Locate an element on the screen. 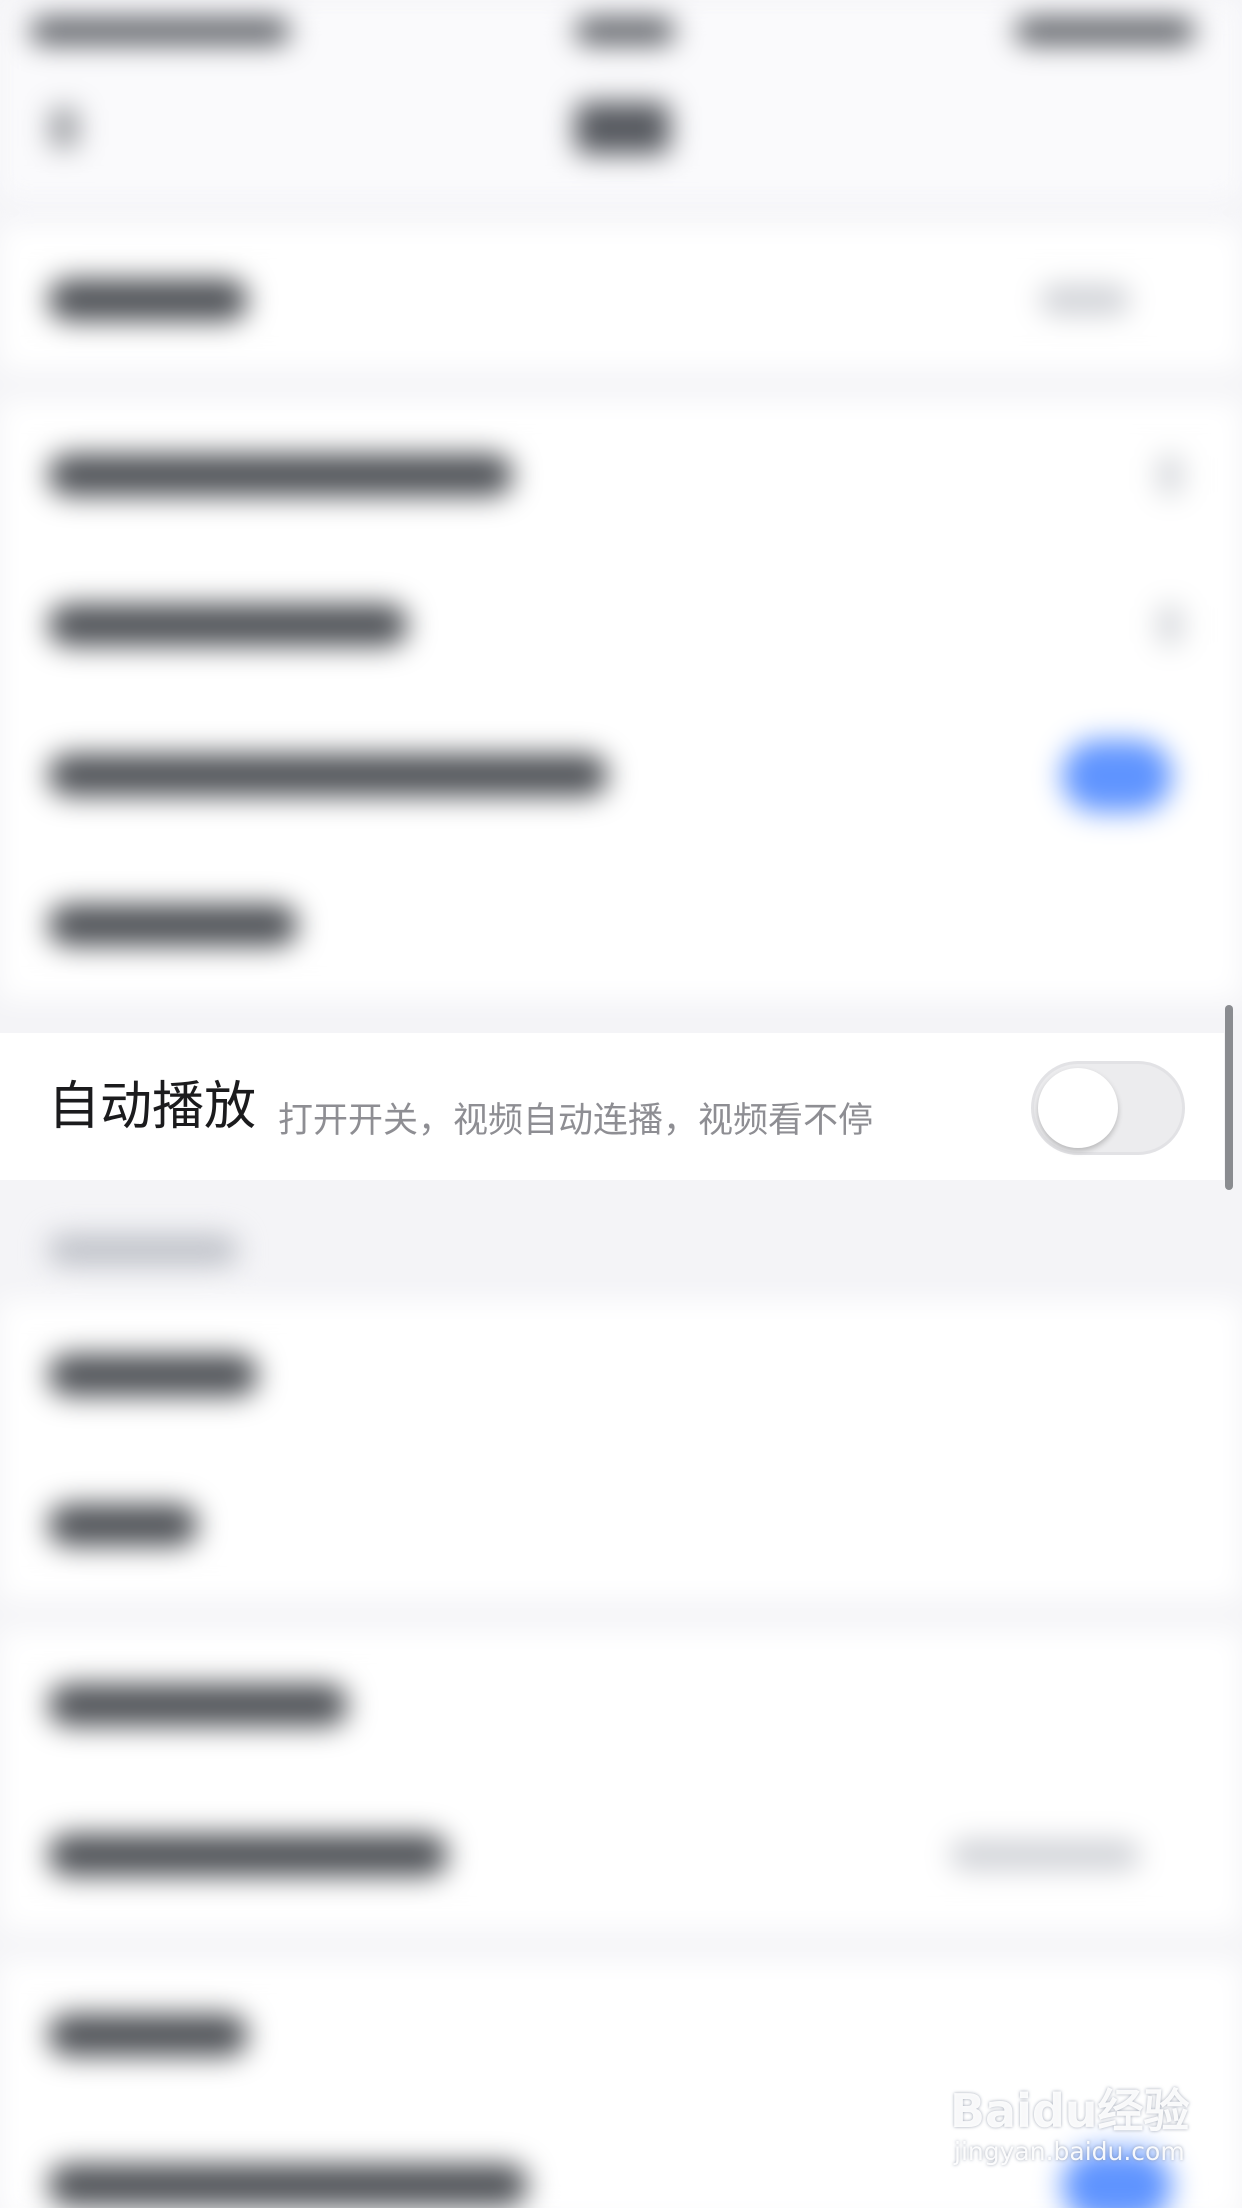  autoplay-toggle is located at coordinates (1108, 1108).